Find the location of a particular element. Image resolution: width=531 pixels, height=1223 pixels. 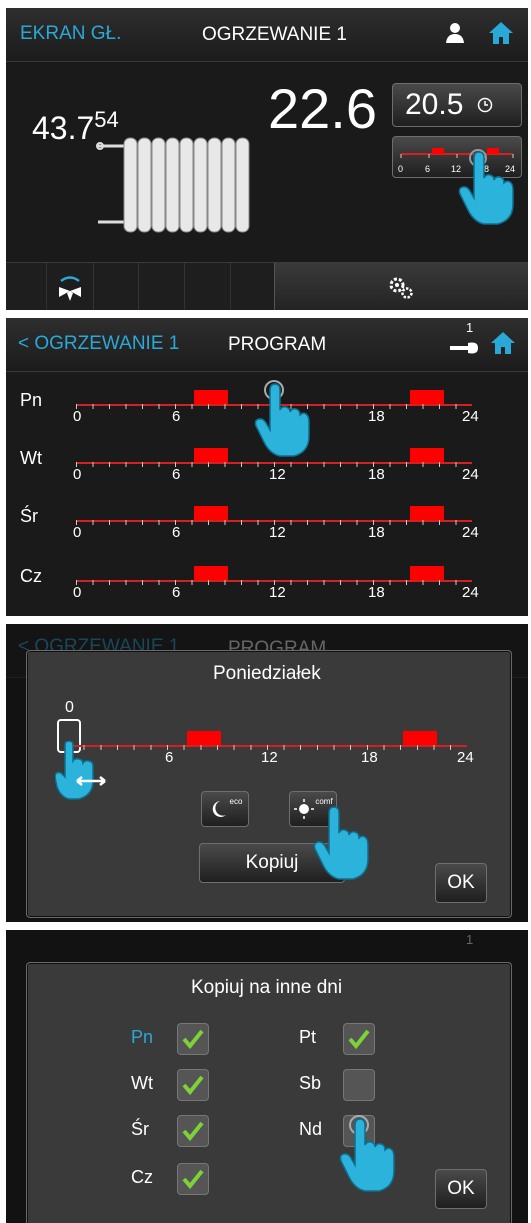

mini-scale-0: 0 is located at coordinates (401, 169).